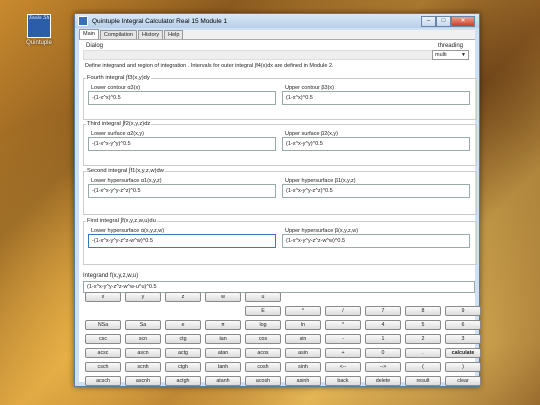  What do you see at coordinates (383, 311) in the screenshot?
I see `key-7-button: 7` at bounding box center [383, 311].